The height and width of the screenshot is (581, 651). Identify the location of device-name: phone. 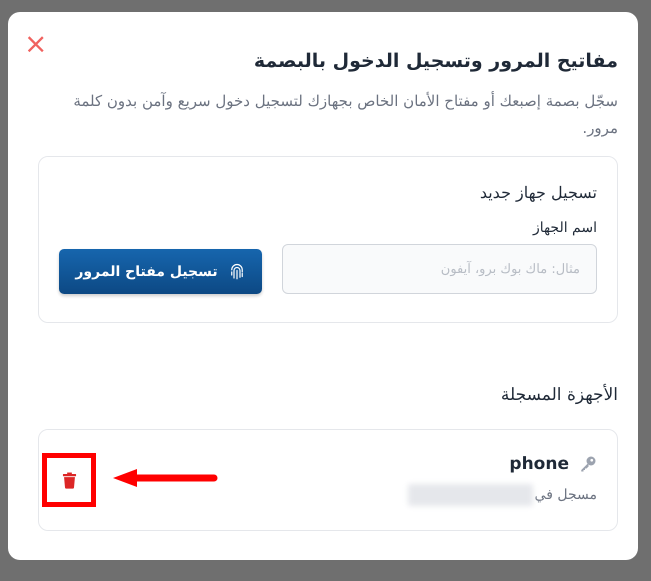
(539, 464).